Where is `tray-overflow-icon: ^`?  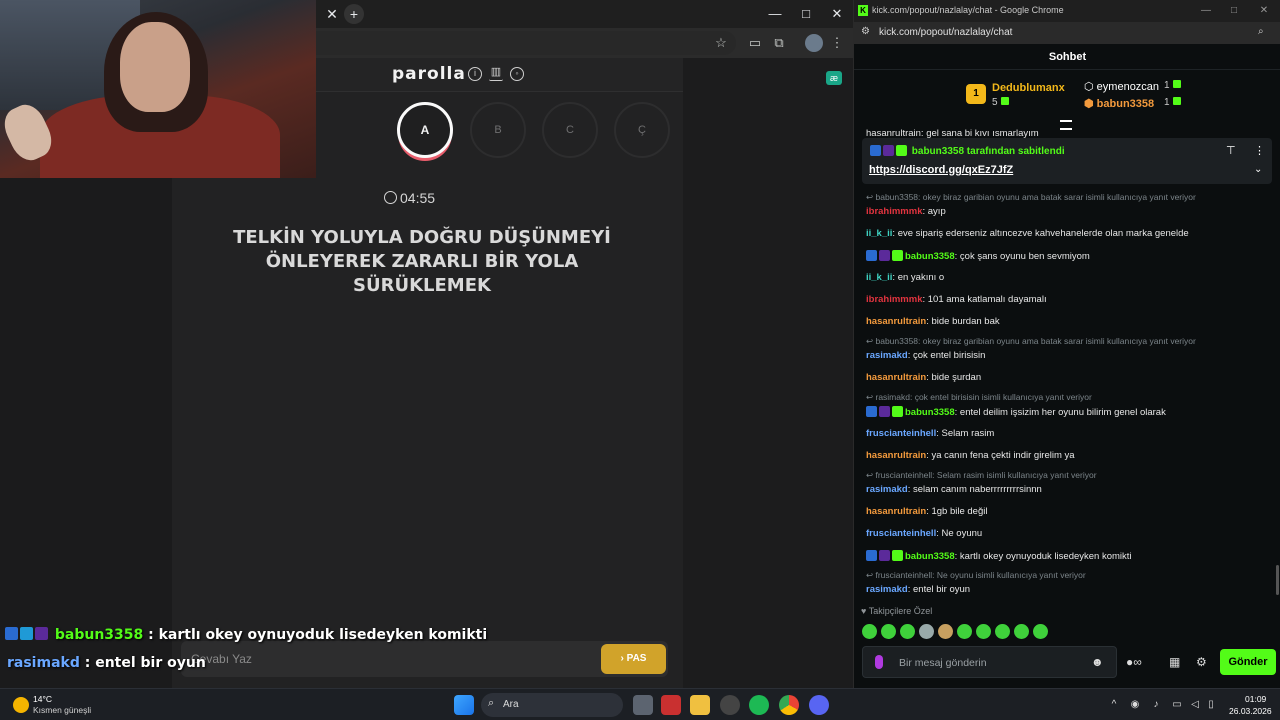
tray-overflow-icon: ^ is located at coordinates (1114, 705).